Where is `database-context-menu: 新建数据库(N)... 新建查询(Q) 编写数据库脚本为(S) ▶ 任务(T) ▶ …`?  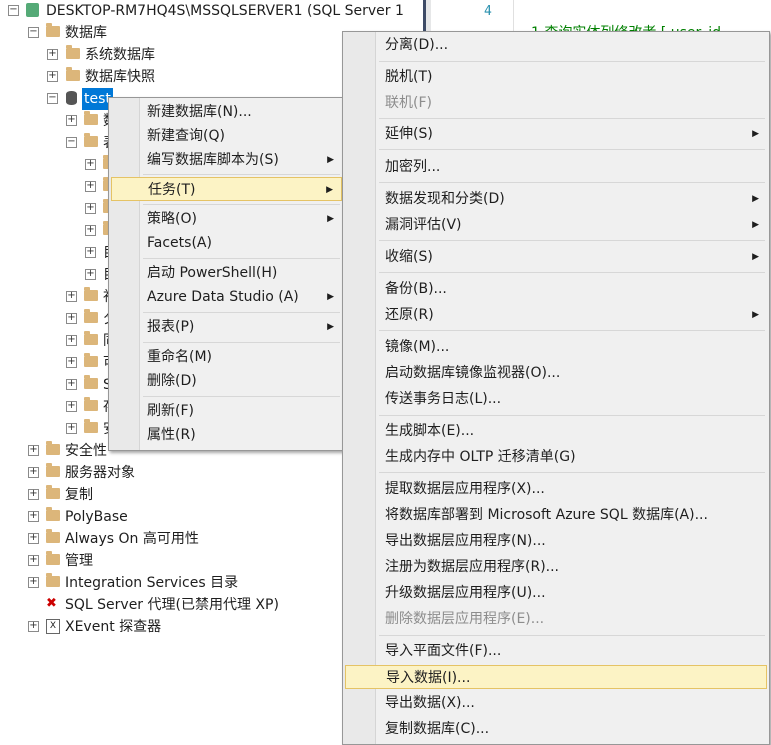 database-context-menu: 新建数据库(N)... 新建查询(Q) 编写数据库脚本为(S) ▶ 任务(T) ▶ … is located at coordinates (226, 274).